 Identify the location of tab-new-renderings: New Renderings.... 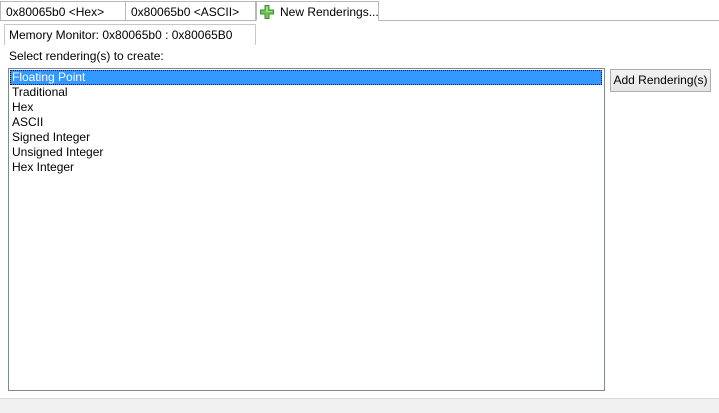
(317, 11).